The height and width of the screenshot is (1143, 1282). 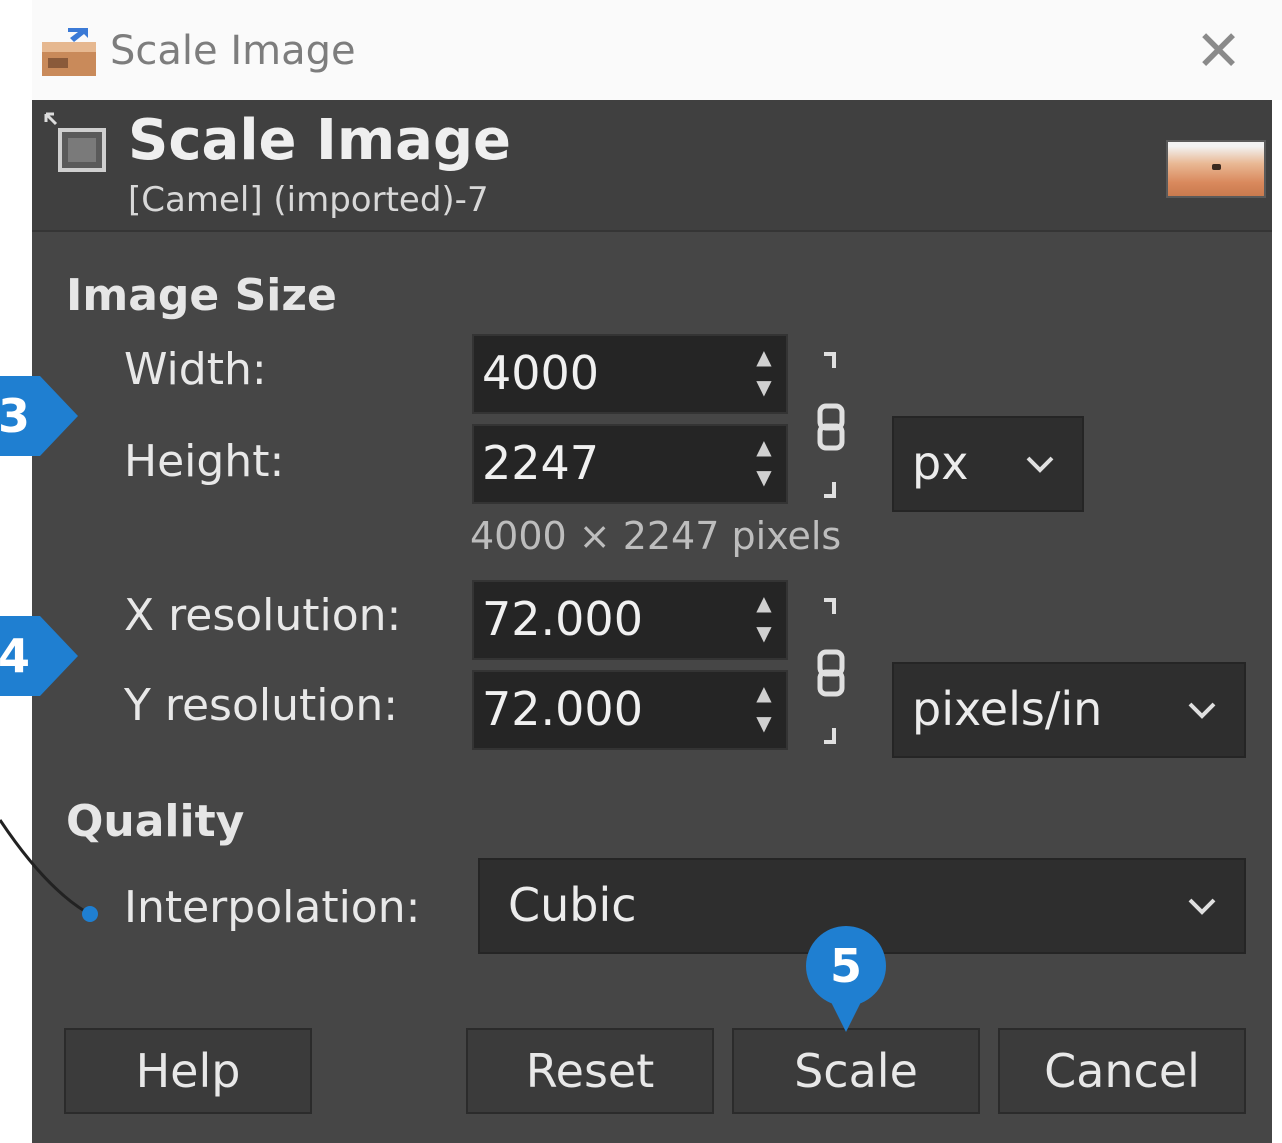 I want to click on y-resolution-value: 72.000, so click(x=562, y=709).